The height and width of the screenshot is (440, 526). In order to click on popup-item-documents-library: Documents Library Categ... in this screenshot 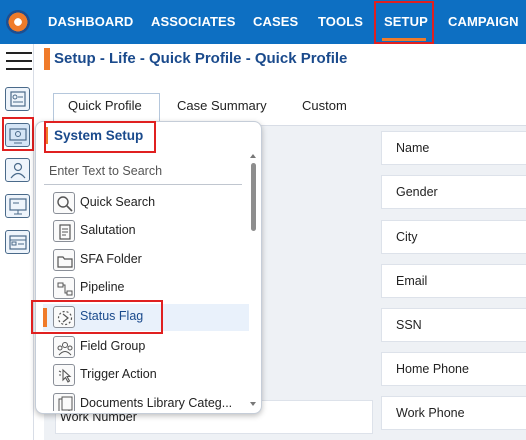, I will do `click(146, 401)`.